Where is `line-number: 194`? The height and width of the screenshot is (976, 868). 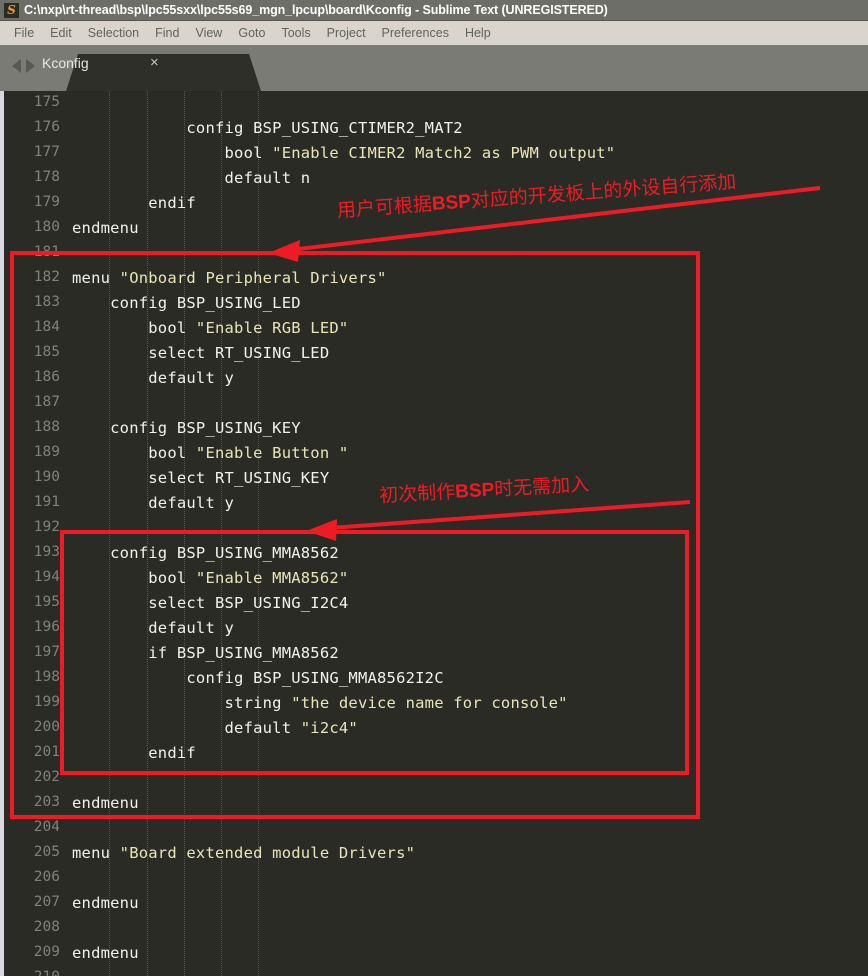 line-number: 194 is located at coordinates (46, 577).